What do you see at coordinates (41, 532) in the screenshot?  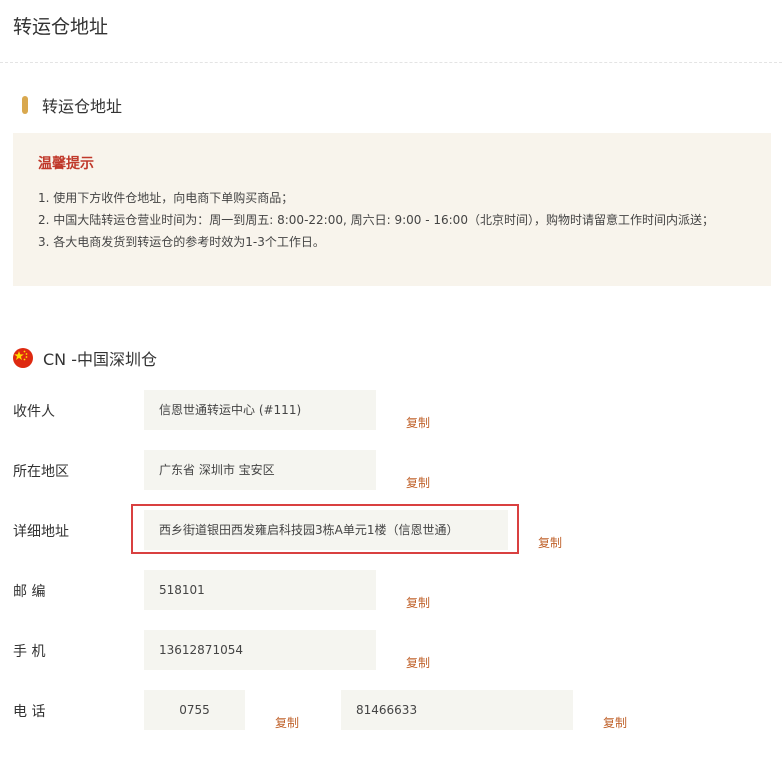 I see `address-label: 详细地址` at bounding box center [41, 532].